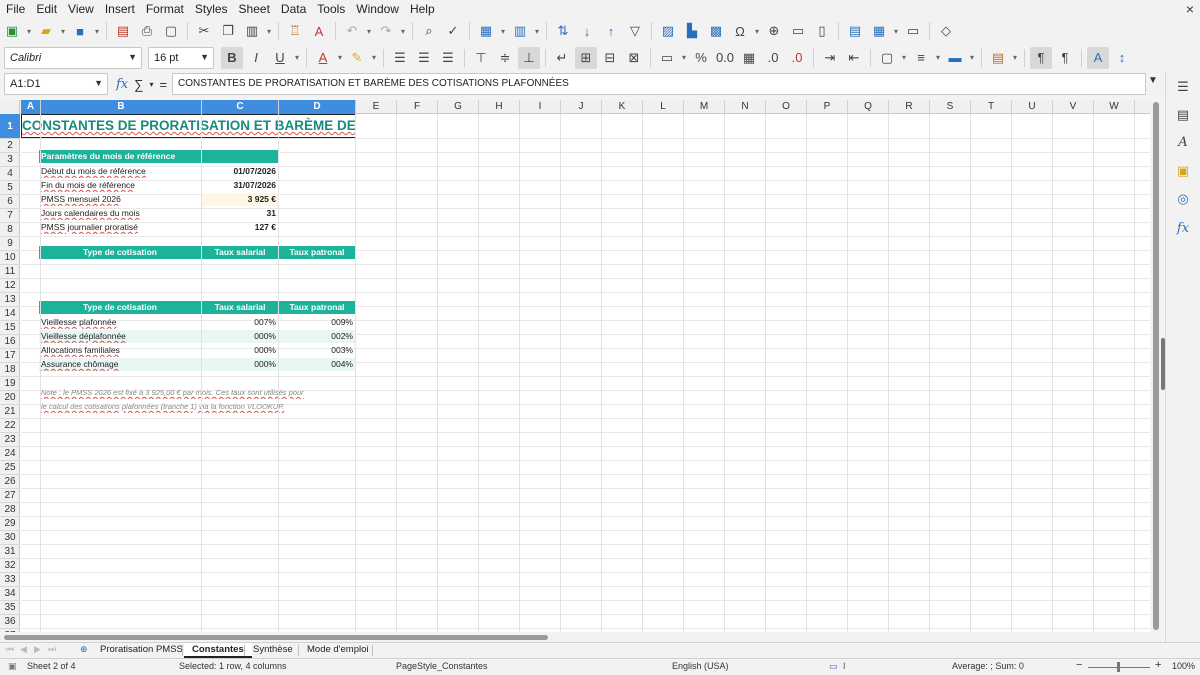  I want to click on merge-cells-icon: ⊟, so click(610, 58).